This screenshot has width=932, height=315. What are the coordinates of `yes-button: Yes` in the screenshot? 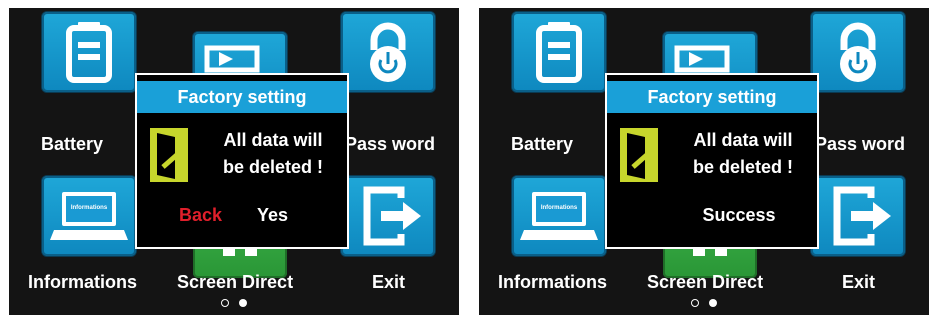 It's located at (272, 215).